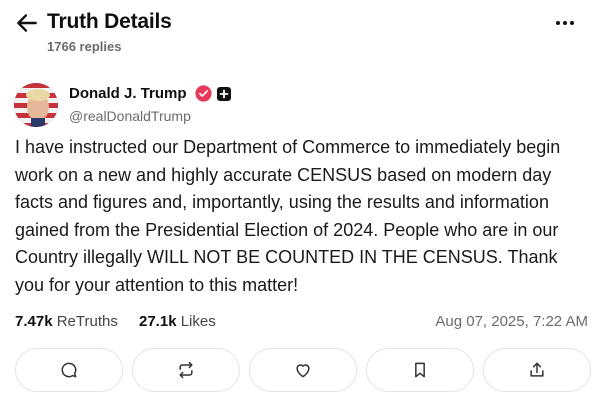 The width and height of the screenshot is (603, 404). Describe the element at coordinates (34, 321) in the screenshot. I see `retruths-count: 7.47k` at that location.